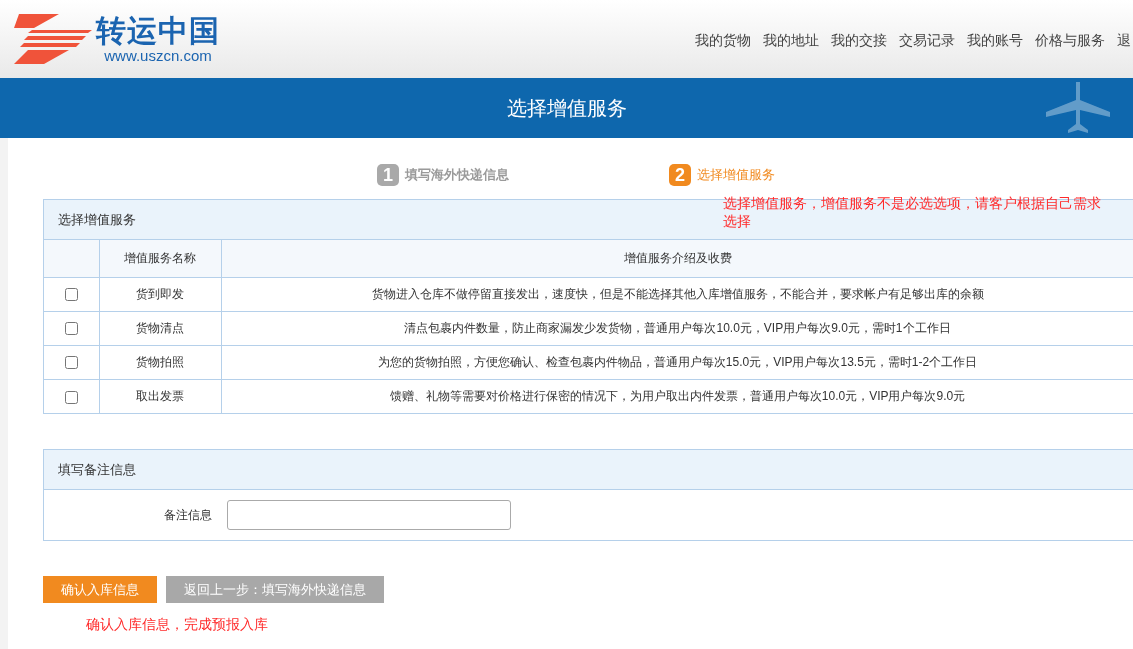 The width and height of the screenshot is (1133, 649). I want to click on column-header: 增值服务介绍及收费, so click(677, 259).